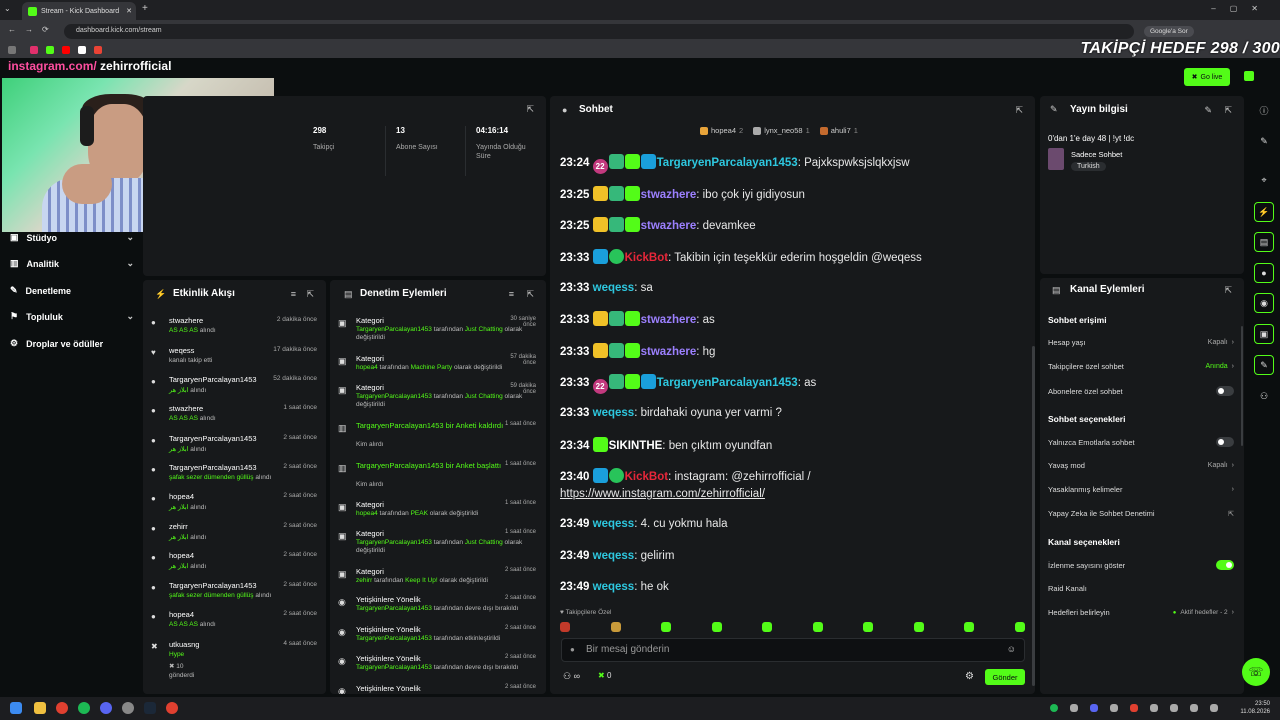 The height and width of the screenshot is (720, 1280). I want to click on lightning-icon: ⚡, so click(1264, 212).